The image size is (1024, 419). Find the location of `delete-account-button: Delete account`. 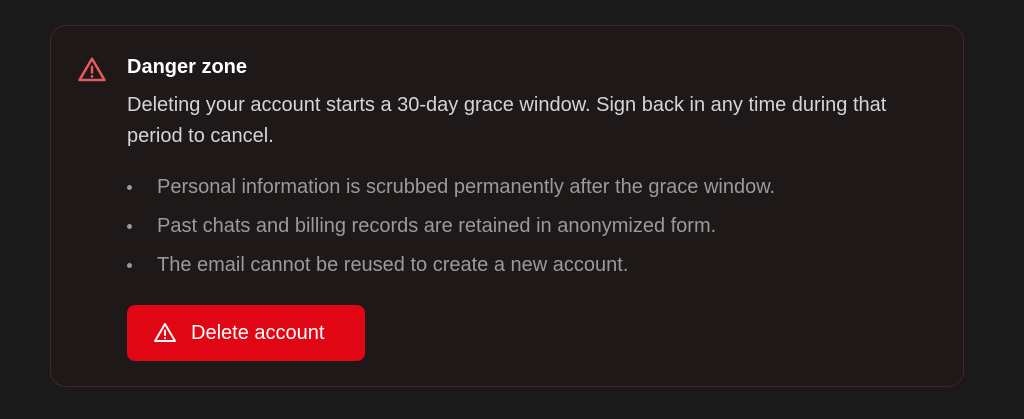

delete-account-button: Delete account is located at coordinates (246, 333).